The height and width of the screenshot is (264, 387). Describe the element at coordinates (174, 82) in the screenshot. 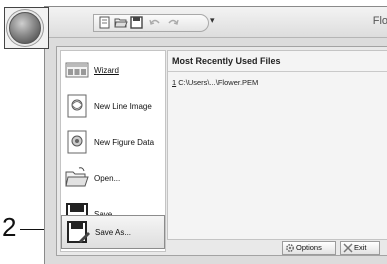

I see `recent-file-index: 1` at that location.